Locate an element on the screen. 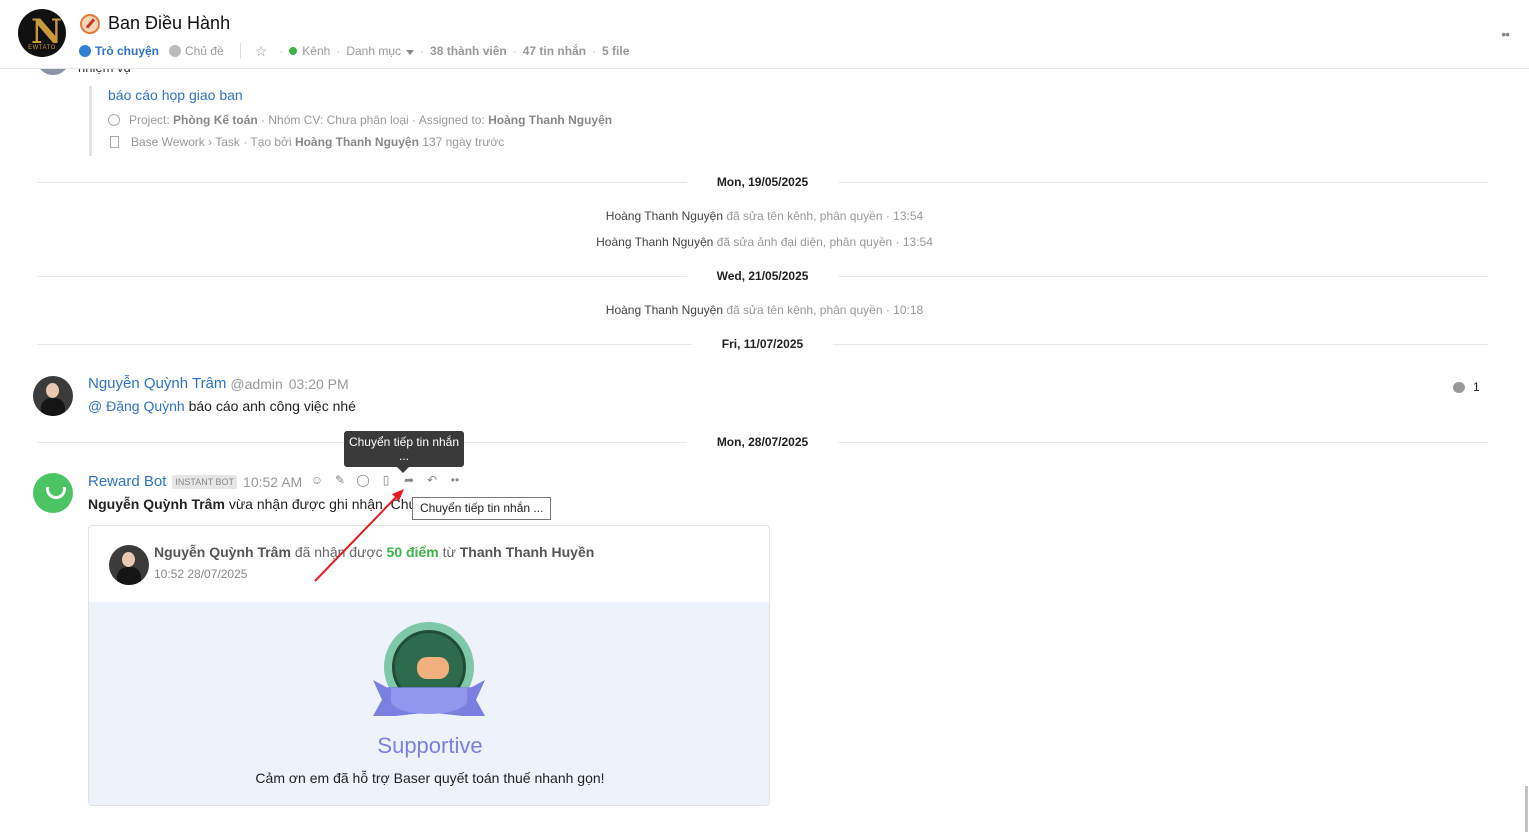 The width and height of the screenshot is (1529, 834). annotation-arrow is located at coordinates (359, 535).